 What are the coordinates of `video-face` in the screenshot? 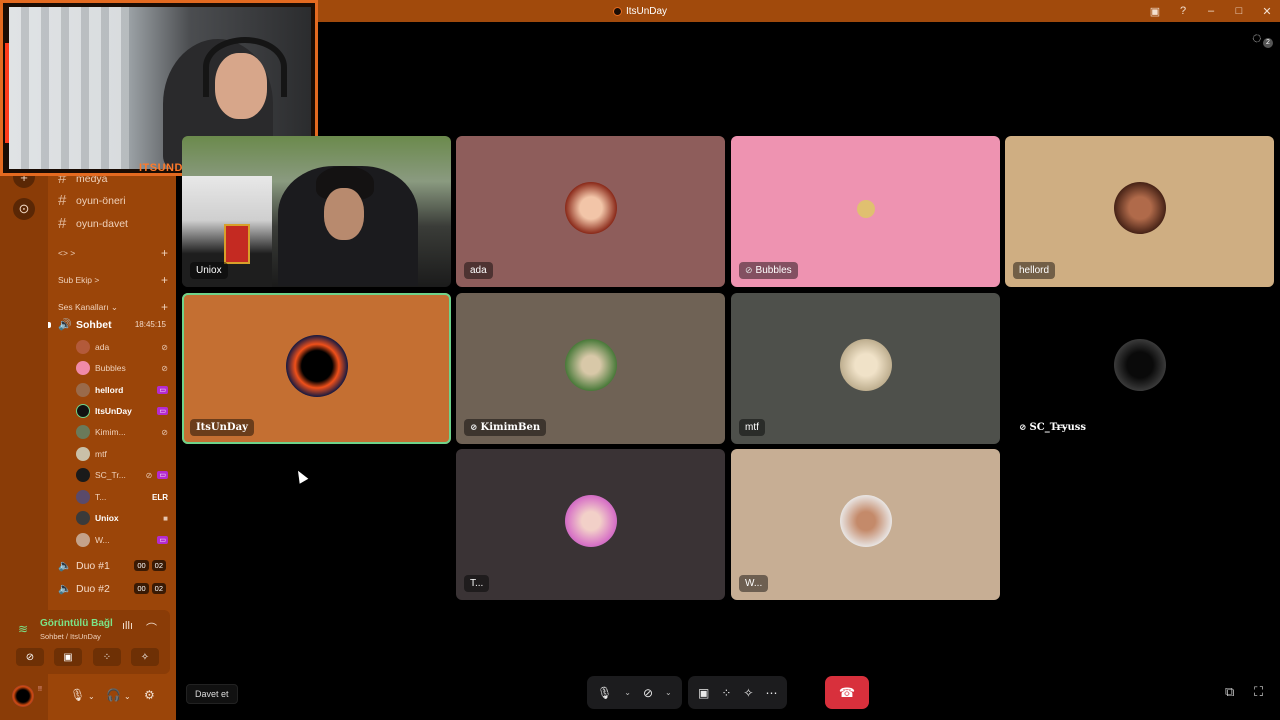 It's located at (344, 214).